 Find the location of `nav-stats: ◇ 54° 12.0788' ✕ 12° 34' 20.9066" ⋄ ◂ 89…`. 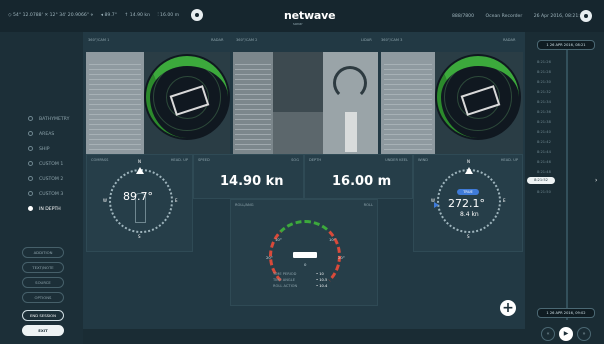

nav-stats: ◇ 54° 12.0788' ✕ 12° 34' 20.9066" ⋄ ◂ 89… is located at coordinates (96, 15).